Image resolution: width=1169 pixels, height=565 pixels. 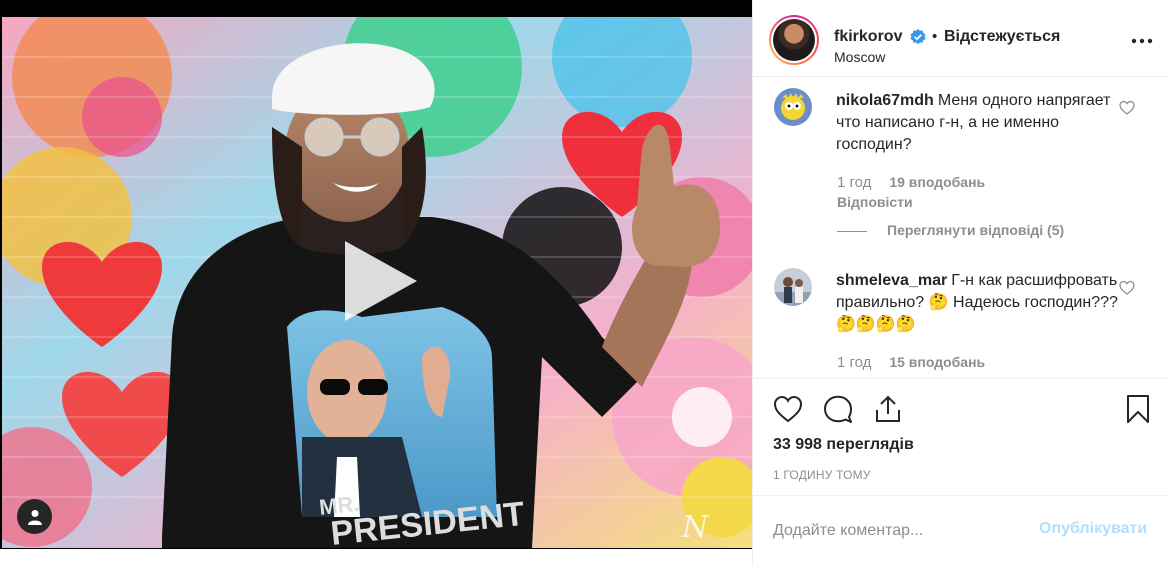 I want to click on post-location: Moscow, so click(x=859, y=57).